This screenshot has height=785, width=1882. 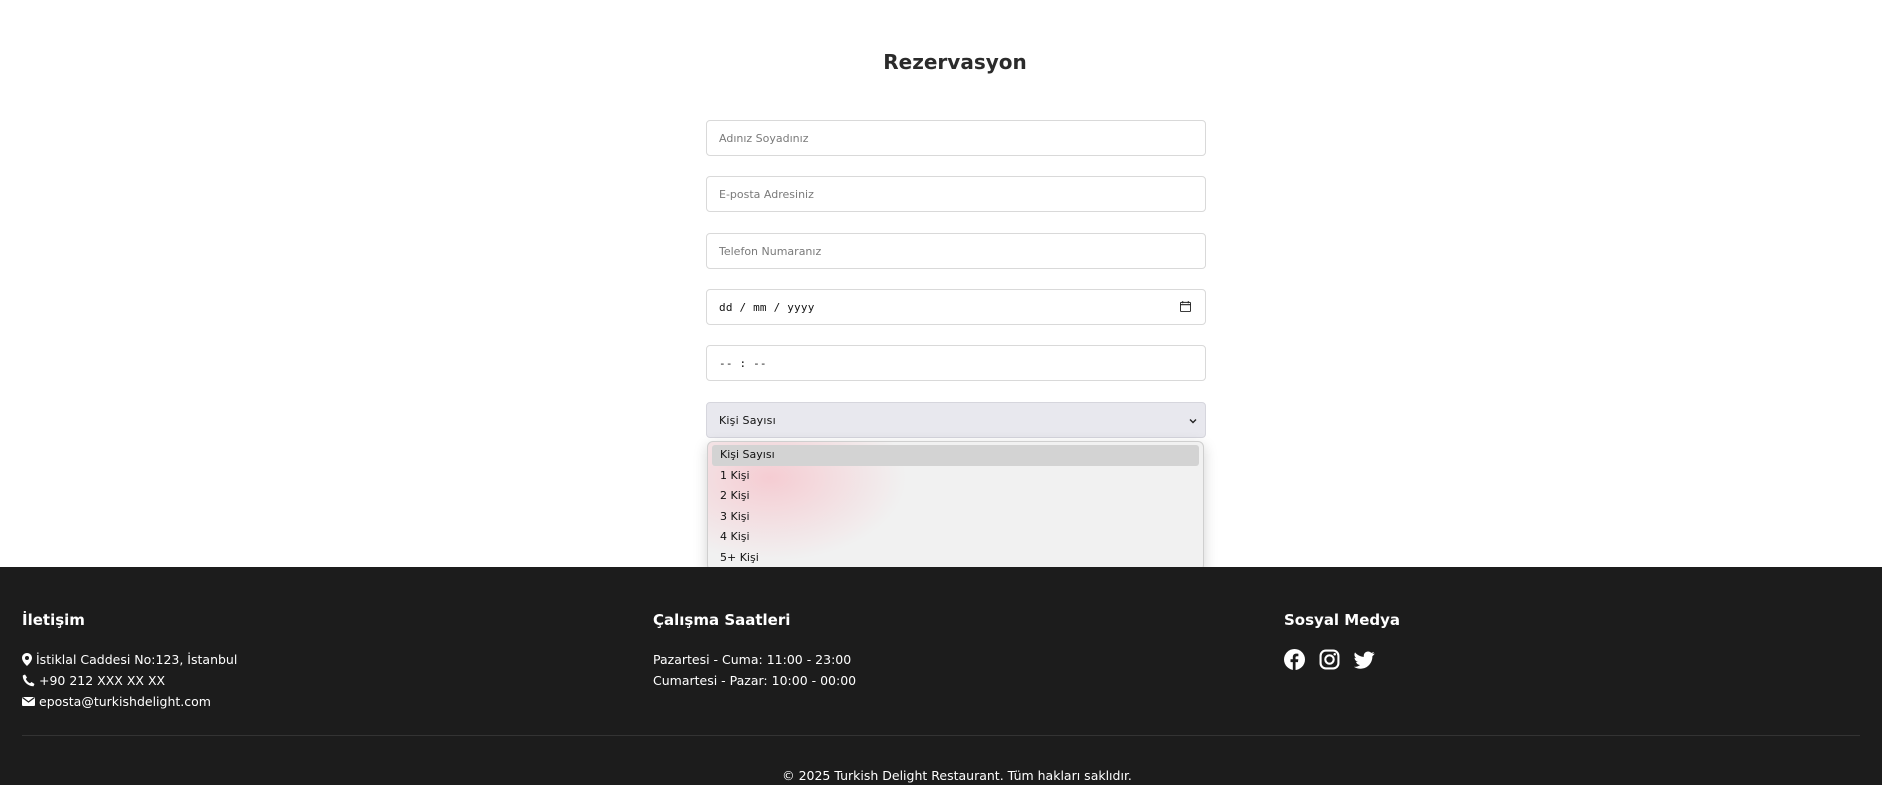 I want to click on email-input: E-posta Adresiniz, so click(x=956, y=194).